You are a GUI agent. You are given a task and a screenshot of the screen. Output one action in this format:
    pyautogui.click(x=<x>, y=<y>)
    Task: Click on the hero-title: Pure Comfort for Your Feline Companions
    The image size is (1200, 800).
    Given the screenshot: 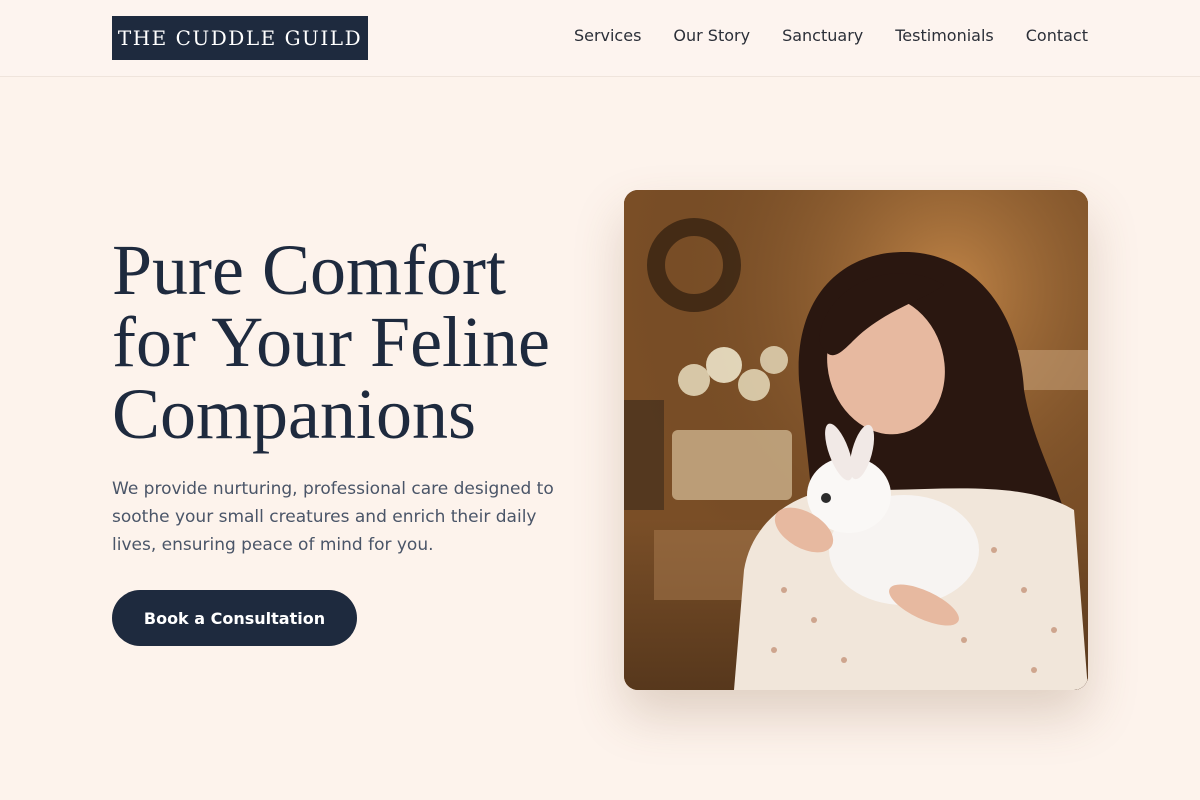 What is the action you would take?
    pyautogui.click(x=352, y=342)
    